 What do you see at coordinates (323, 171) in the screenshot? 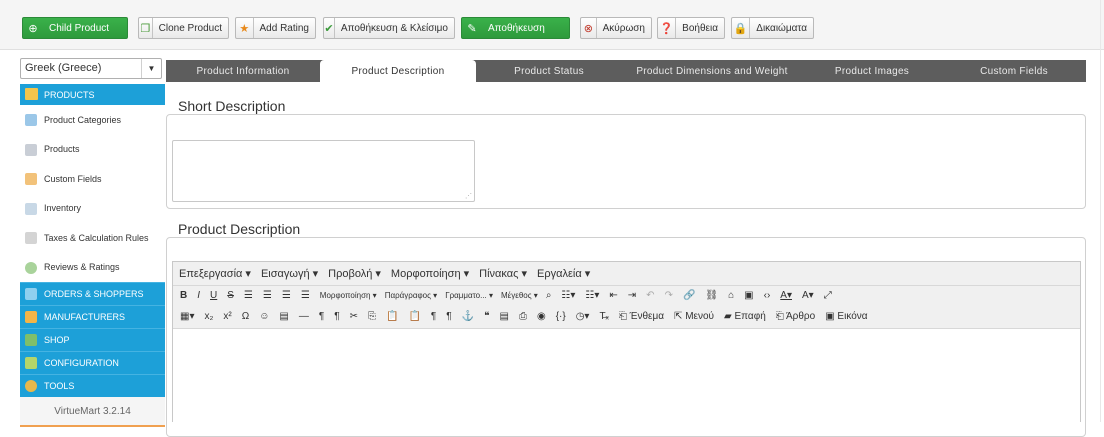
I see `short-description-textarea: ⋰` at bounding box center [323, 171].